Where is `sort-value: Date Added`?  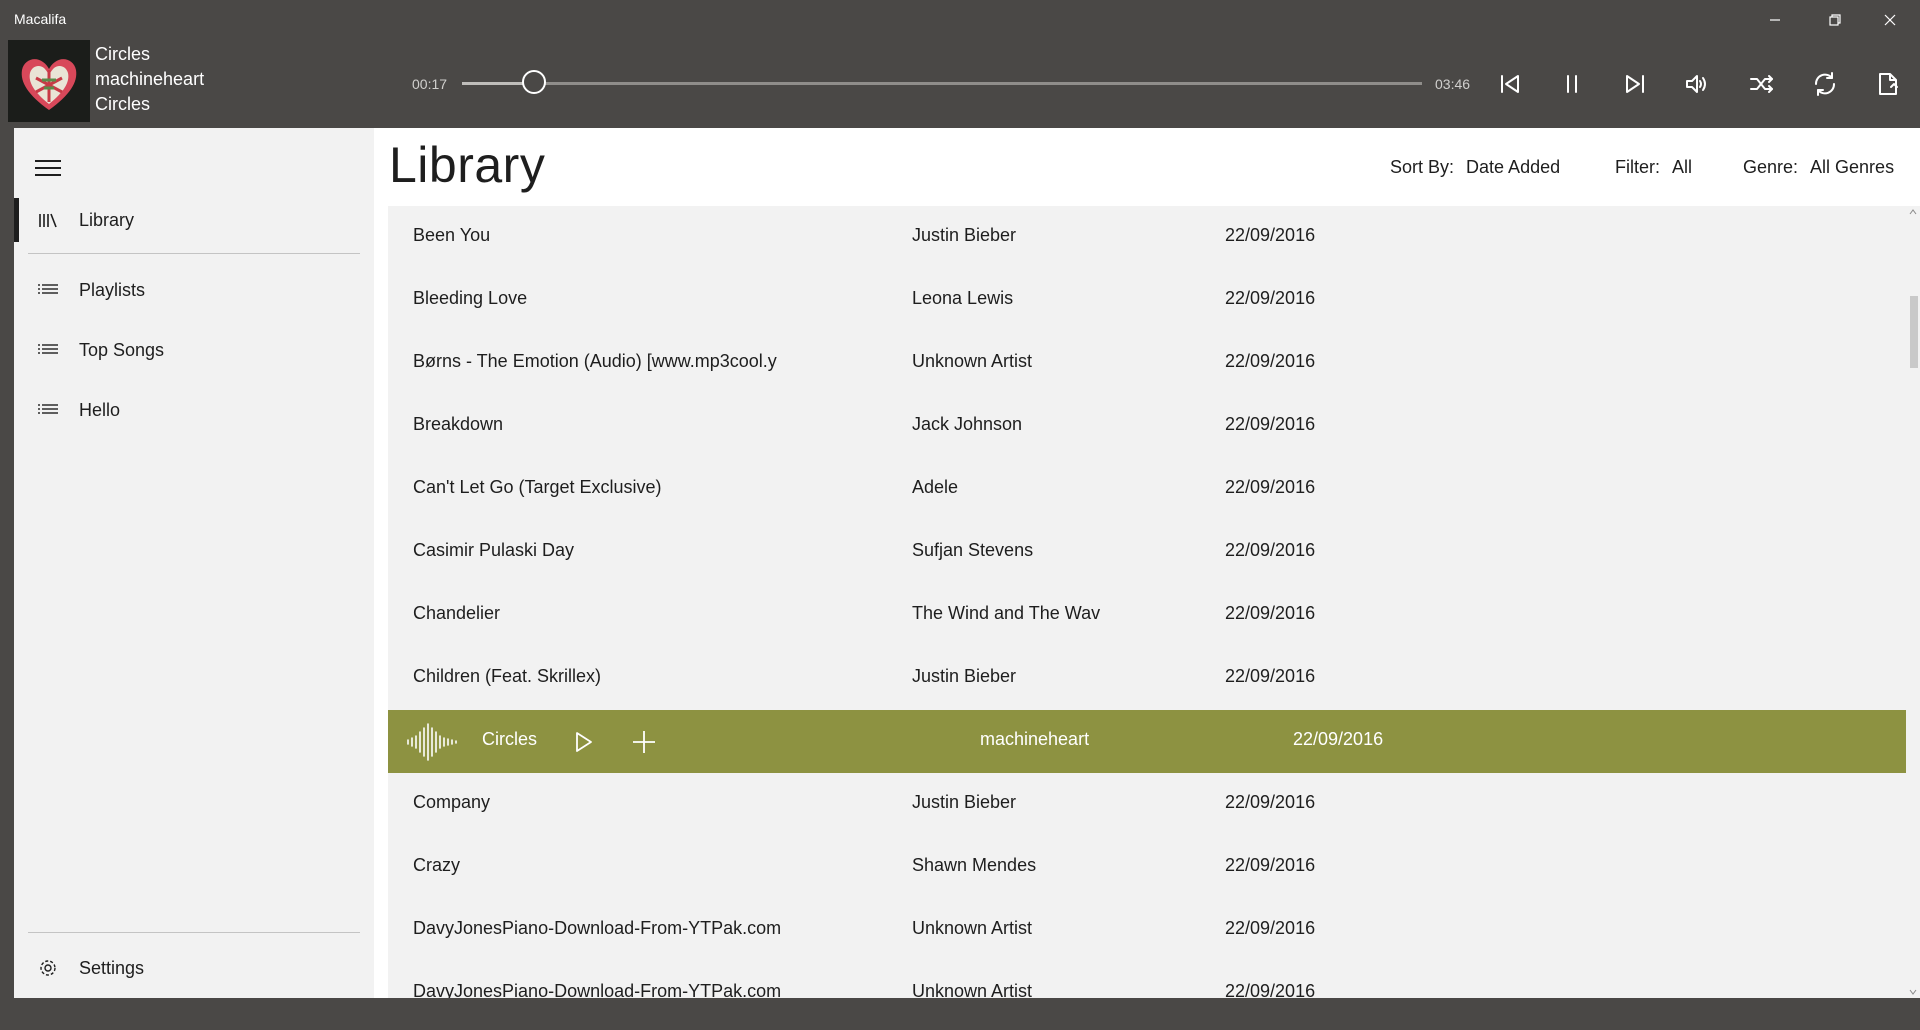 sort-value: Date Added is located at coordinates (1513, 167).